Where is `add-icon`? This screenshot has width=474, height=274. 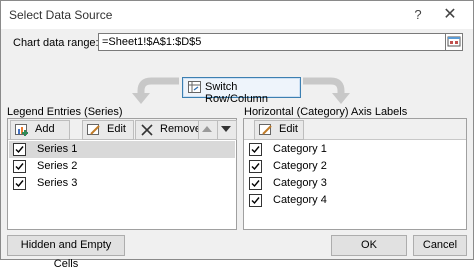
add-icon is located at coordinates (21, 130).